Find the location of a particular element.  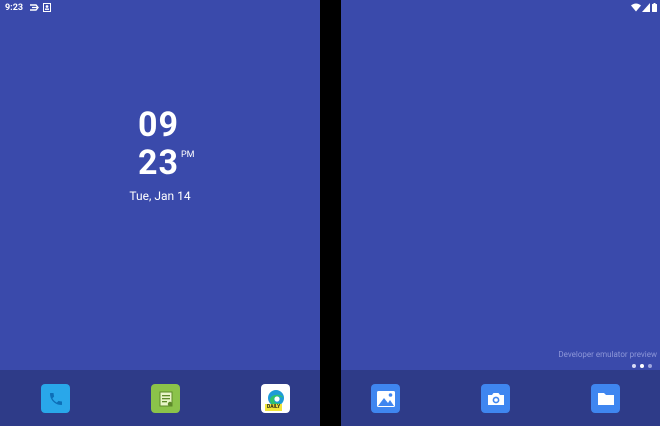

gallery-app-button is located at coordinates (385, 398).